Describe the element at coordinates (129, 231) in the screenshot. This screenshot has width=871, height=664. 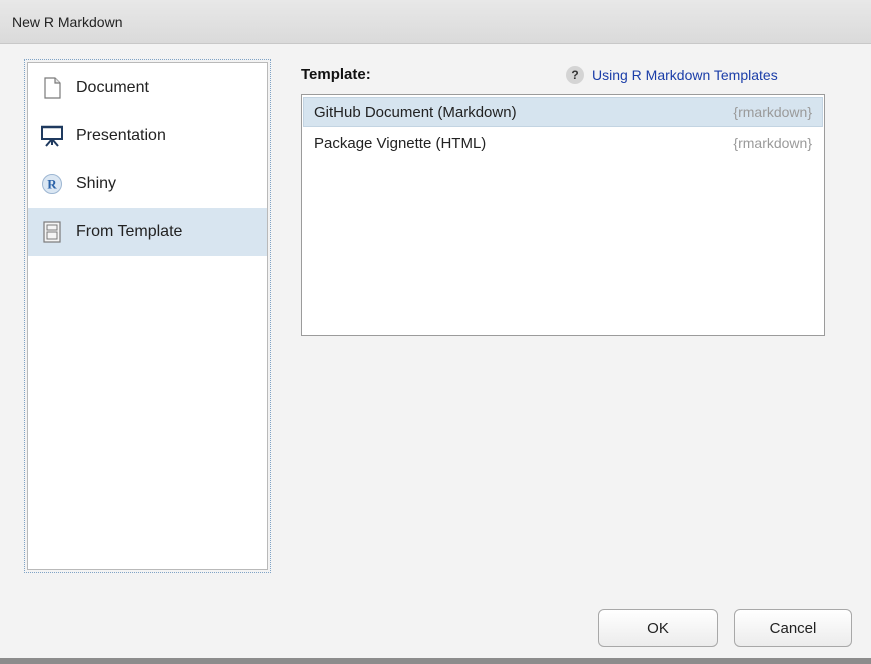
I see `type-item-label: From Template` at that location.